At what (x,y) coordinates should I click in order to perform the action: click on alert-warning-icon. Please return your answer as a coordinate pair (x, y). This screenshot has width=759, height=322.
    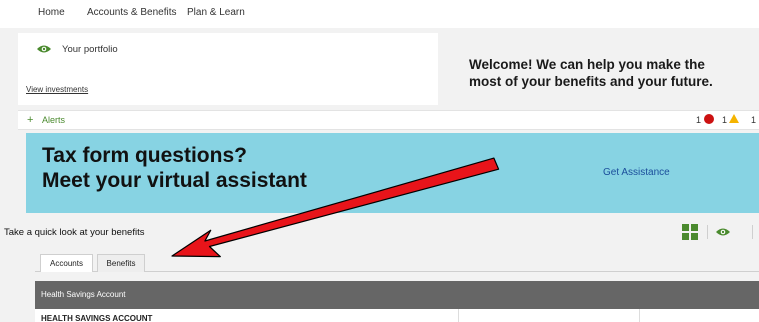
    Looking at the image, I should click on (734, 118).